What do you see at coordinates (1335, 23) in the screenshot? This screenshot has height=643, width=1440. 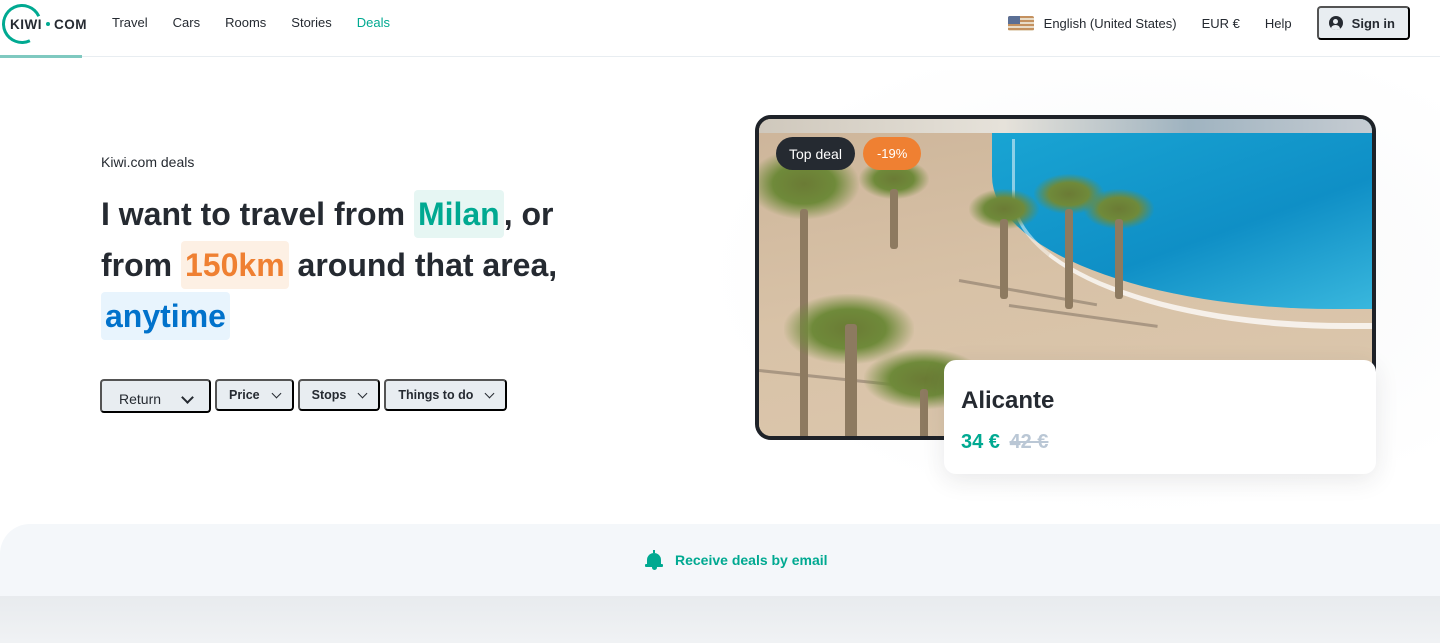 I see `user-icon` at bounding box center [1335, 23].